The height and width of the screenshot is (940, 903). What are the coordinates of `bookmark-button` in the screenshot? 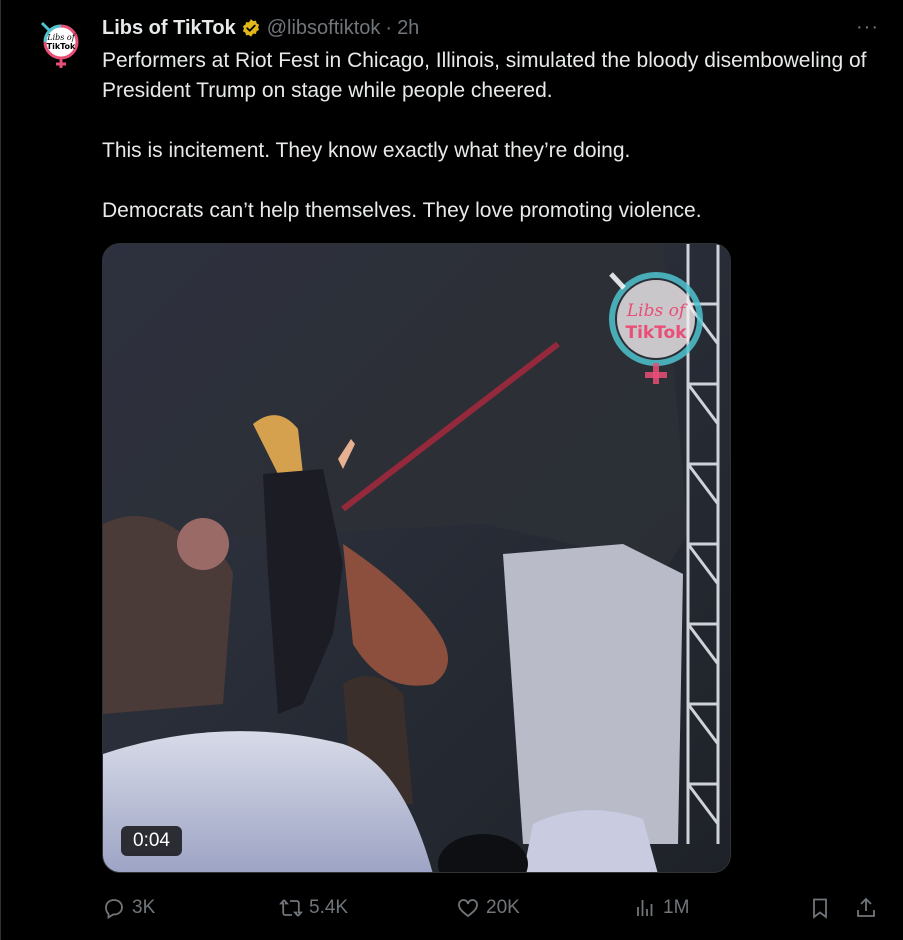 It's located at (820, 908).